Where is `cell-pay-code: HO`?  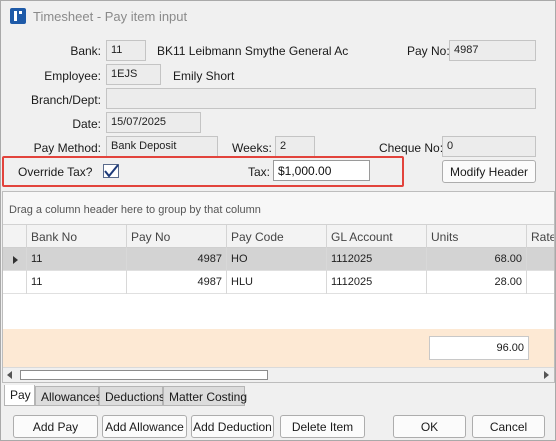 cell-pay-code: HO is located at coordinates (277, 259).